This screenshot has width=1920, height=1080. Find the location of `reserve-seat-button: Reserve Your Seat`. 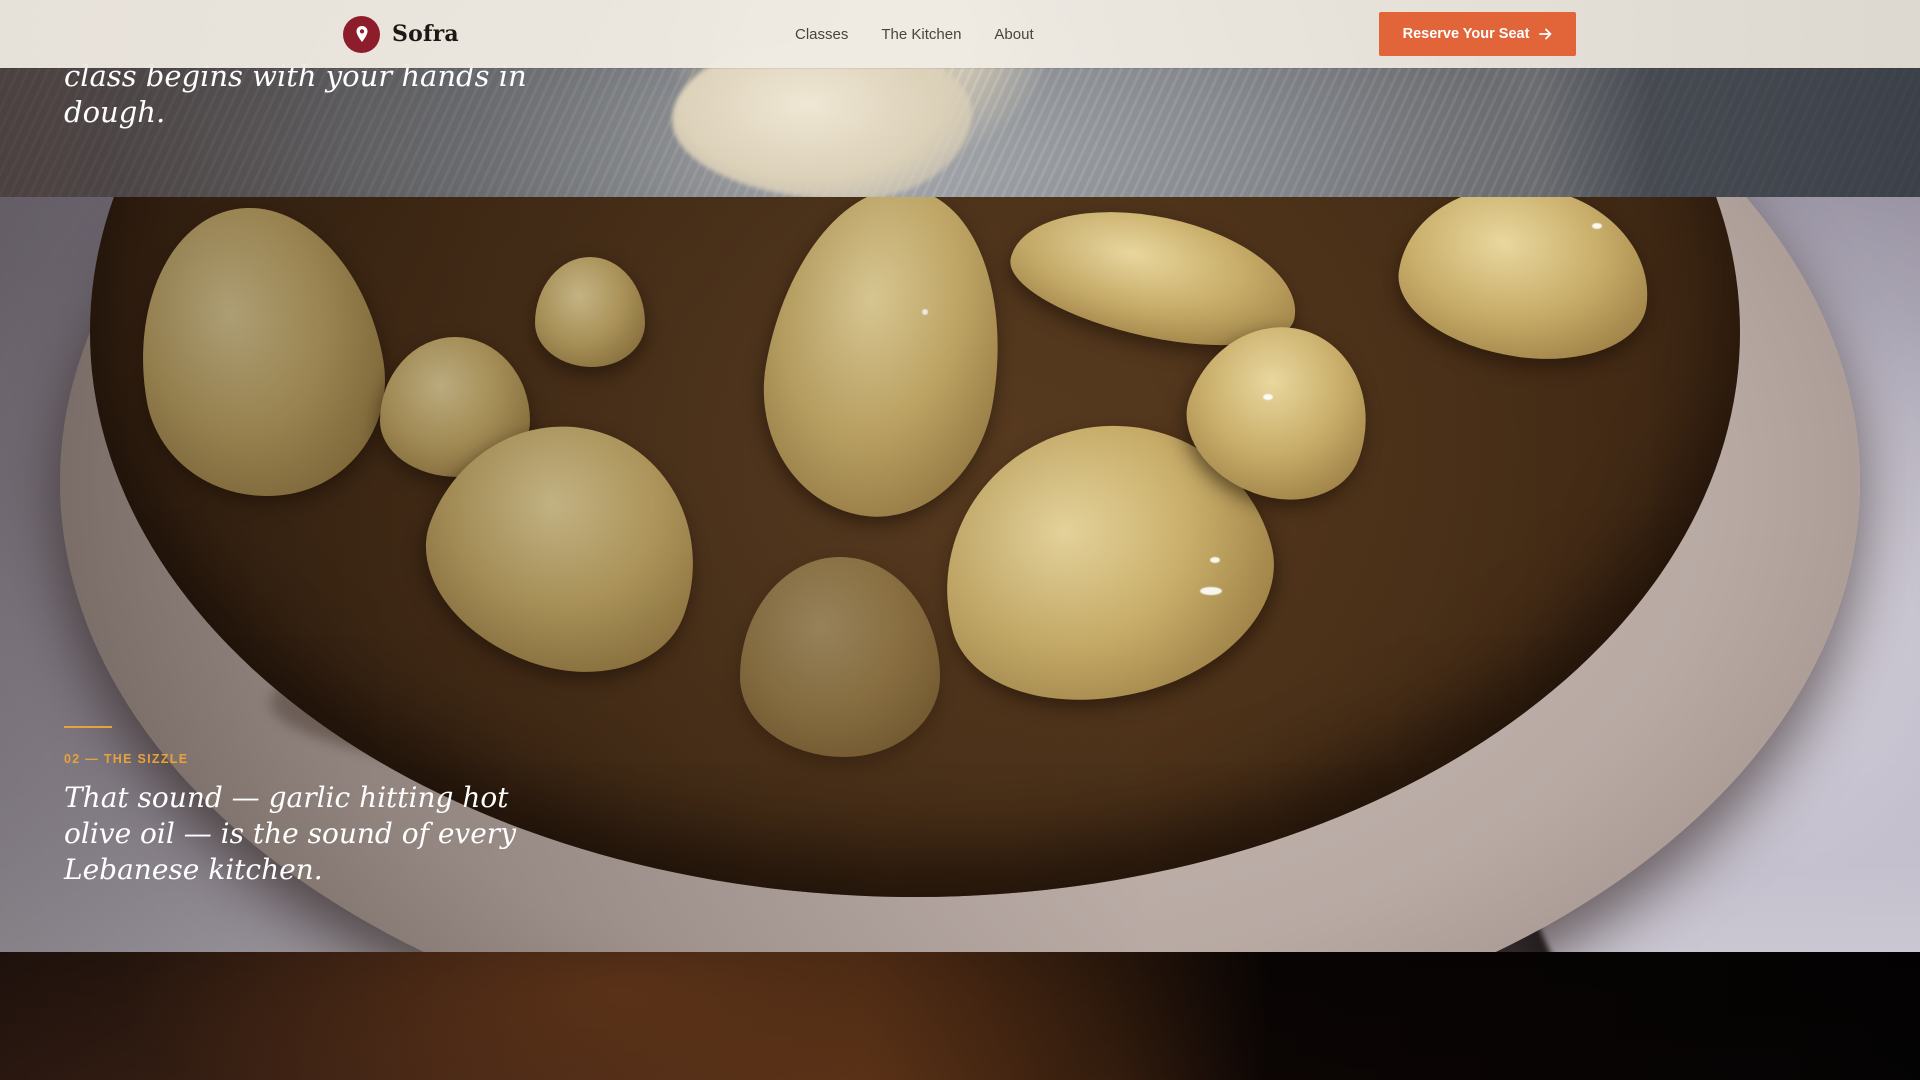

reserve-seat-button: Reserve Your Seat is located at coordinates (1477, 34).